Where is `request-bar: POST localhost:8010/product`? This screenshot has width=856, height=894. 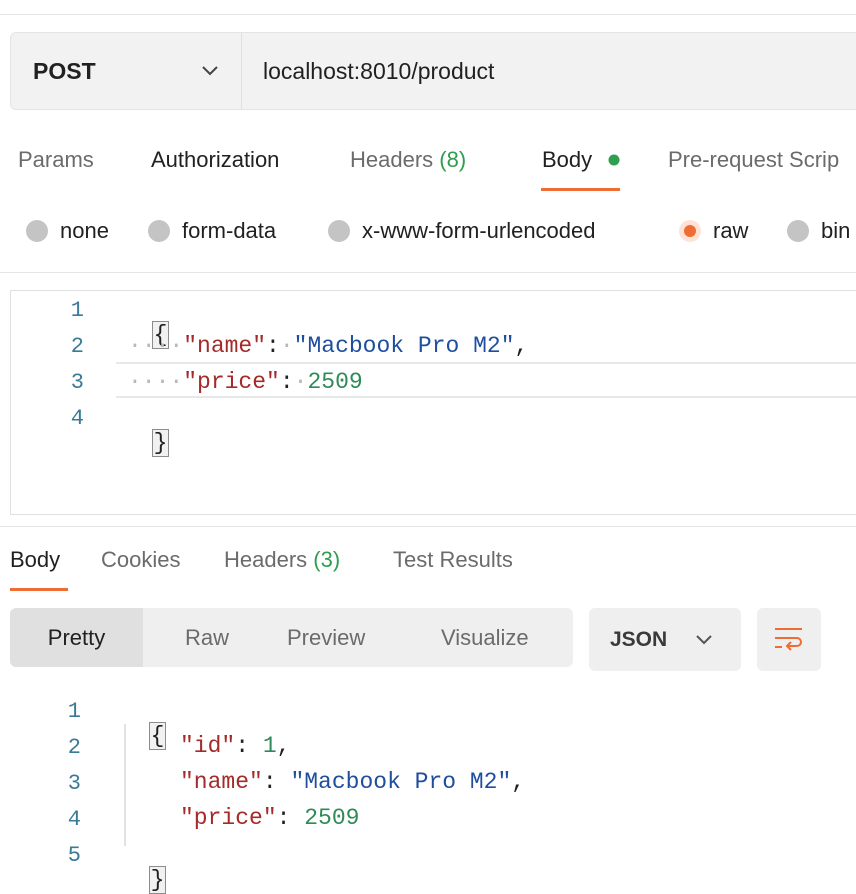 request-bar: POST localhost:8010/product is located at coordinates (433, 71).